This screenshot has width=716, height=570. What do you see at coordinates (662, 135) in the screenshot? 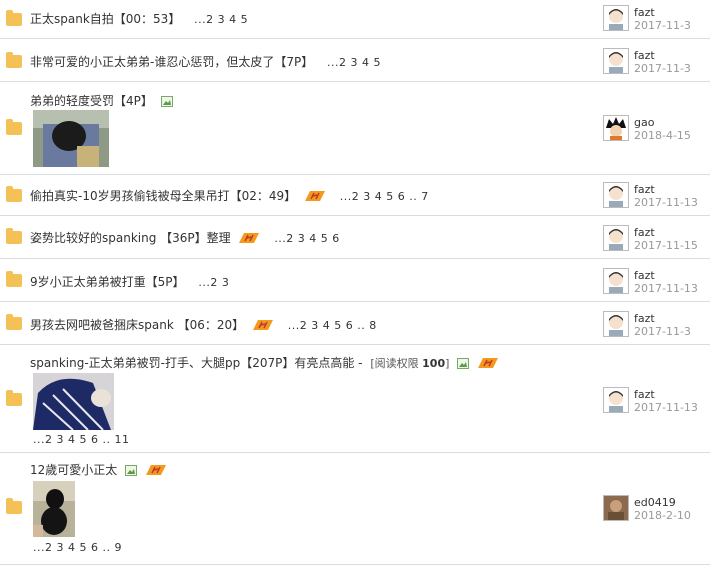
I see `post-date: 2018-4-15` at bounding box center [662, 135].